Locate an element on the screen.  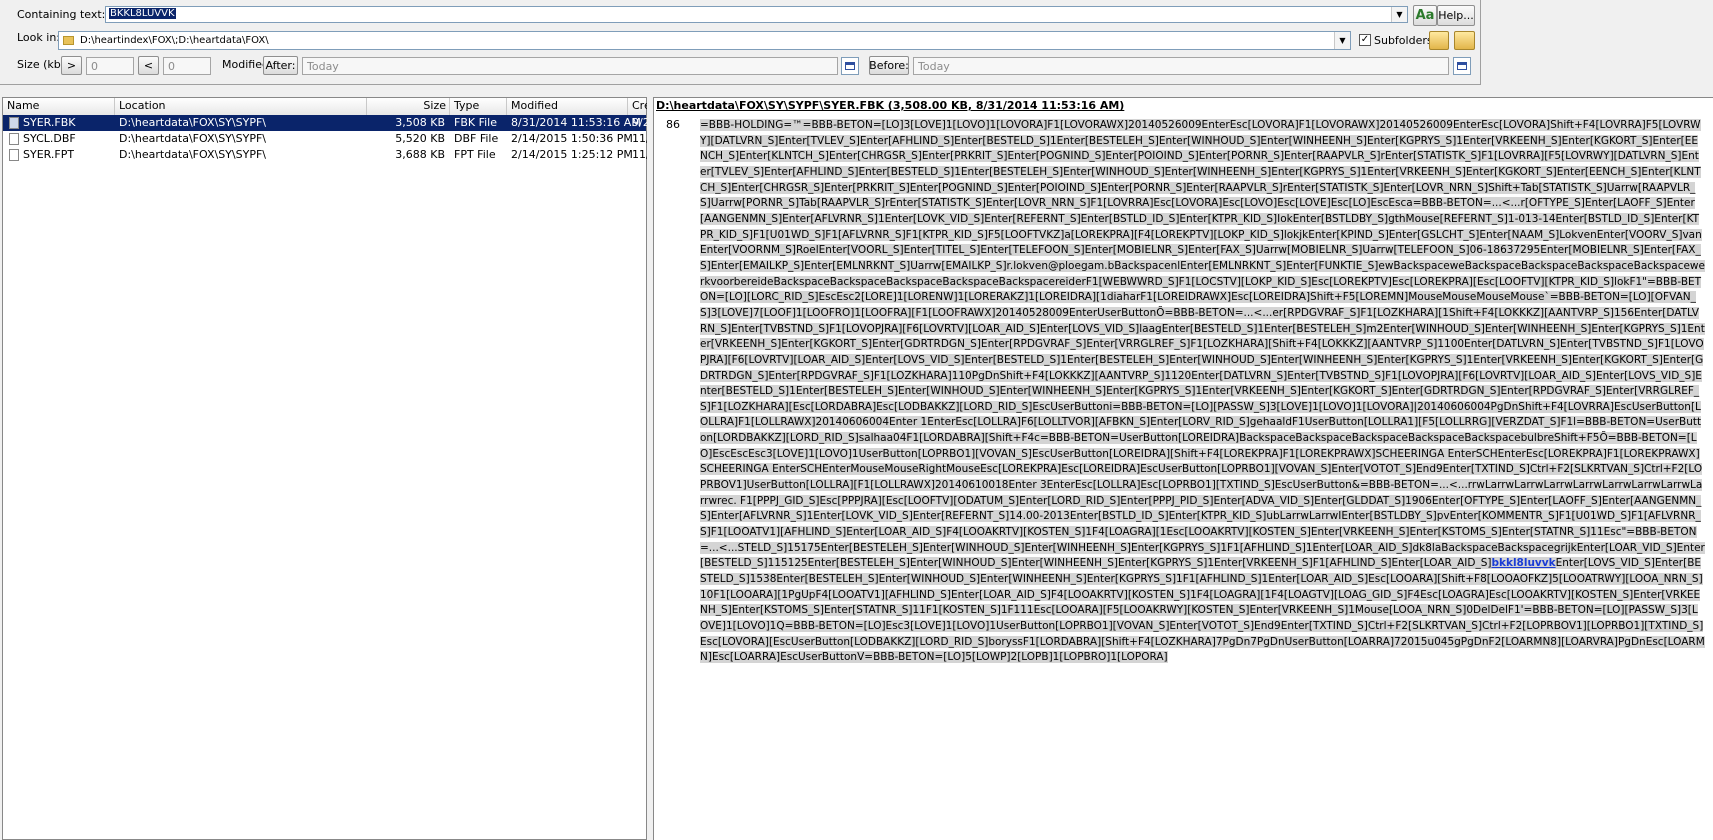
look-in-combo: D:\heartindex\FOX\;D:\heartdata\FOX\ ▼ is located at coordinates (704, 40).